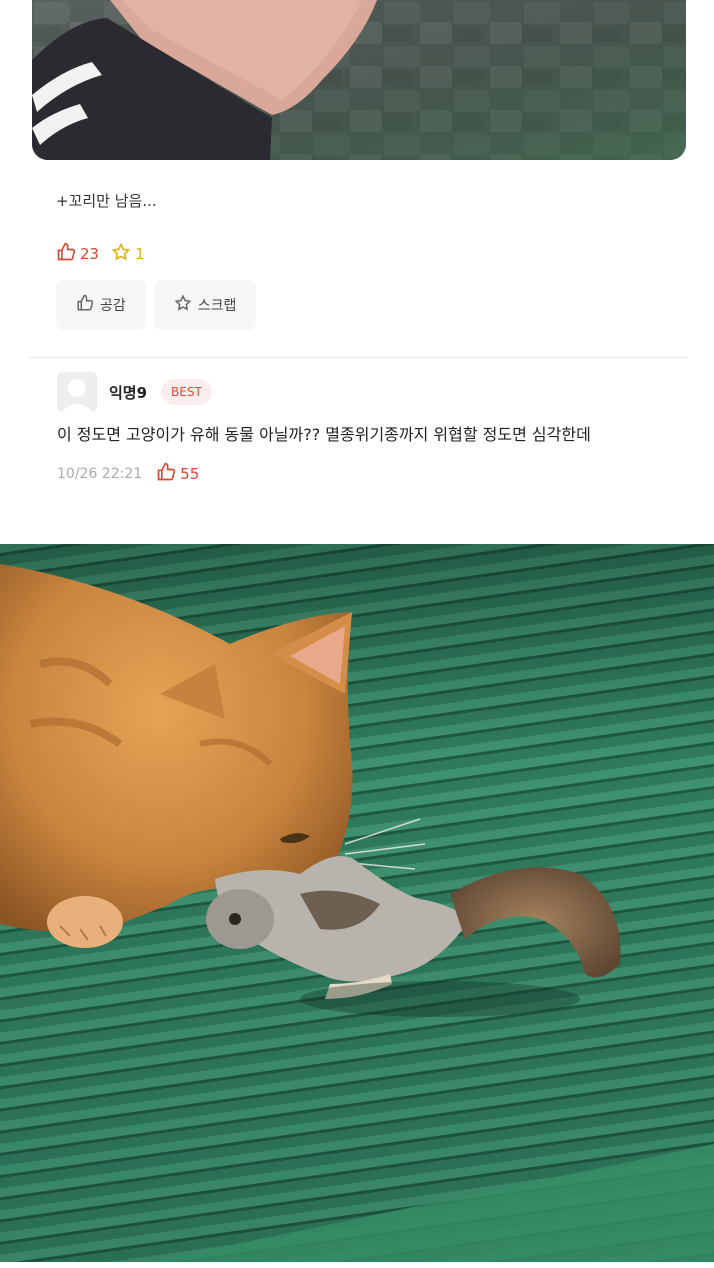 The height and width of the screenshot is (1268, 714). Describe the element at coordinates (358, 357) in the screenshot. I see `divider` at that location.